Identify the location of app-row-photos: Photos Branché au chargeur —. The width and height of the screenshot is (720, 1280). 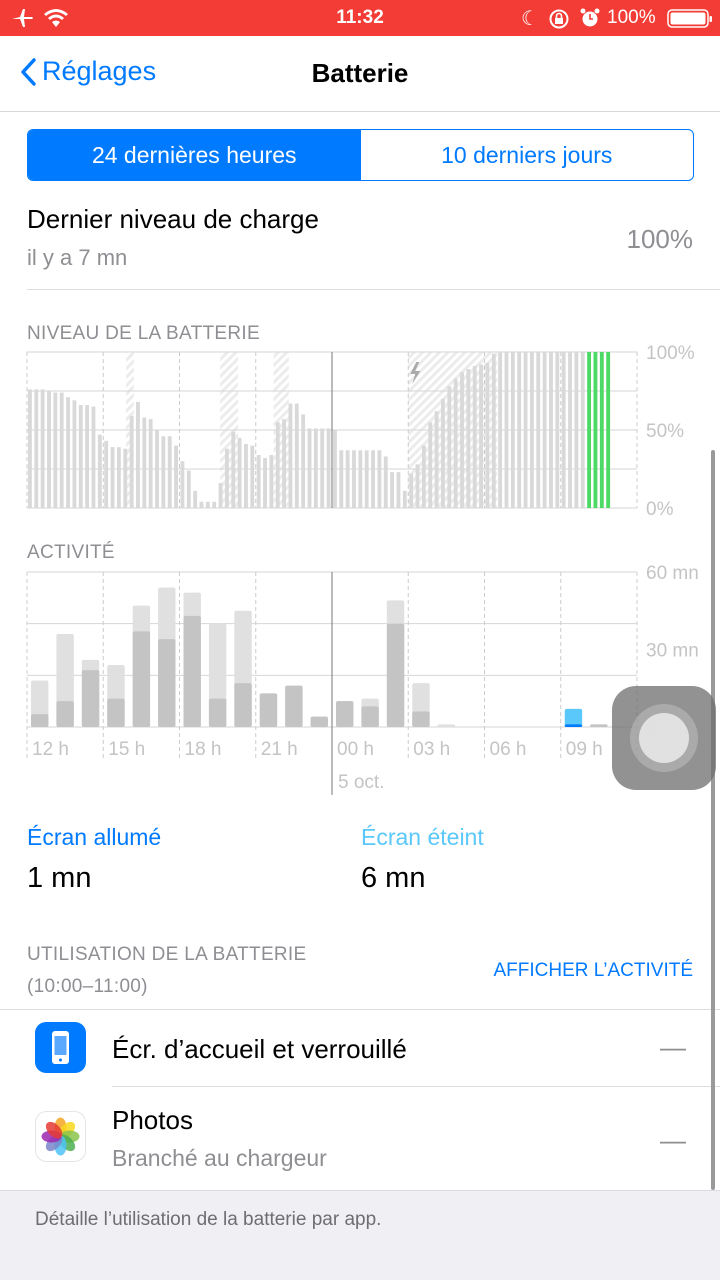
(360, 1138).